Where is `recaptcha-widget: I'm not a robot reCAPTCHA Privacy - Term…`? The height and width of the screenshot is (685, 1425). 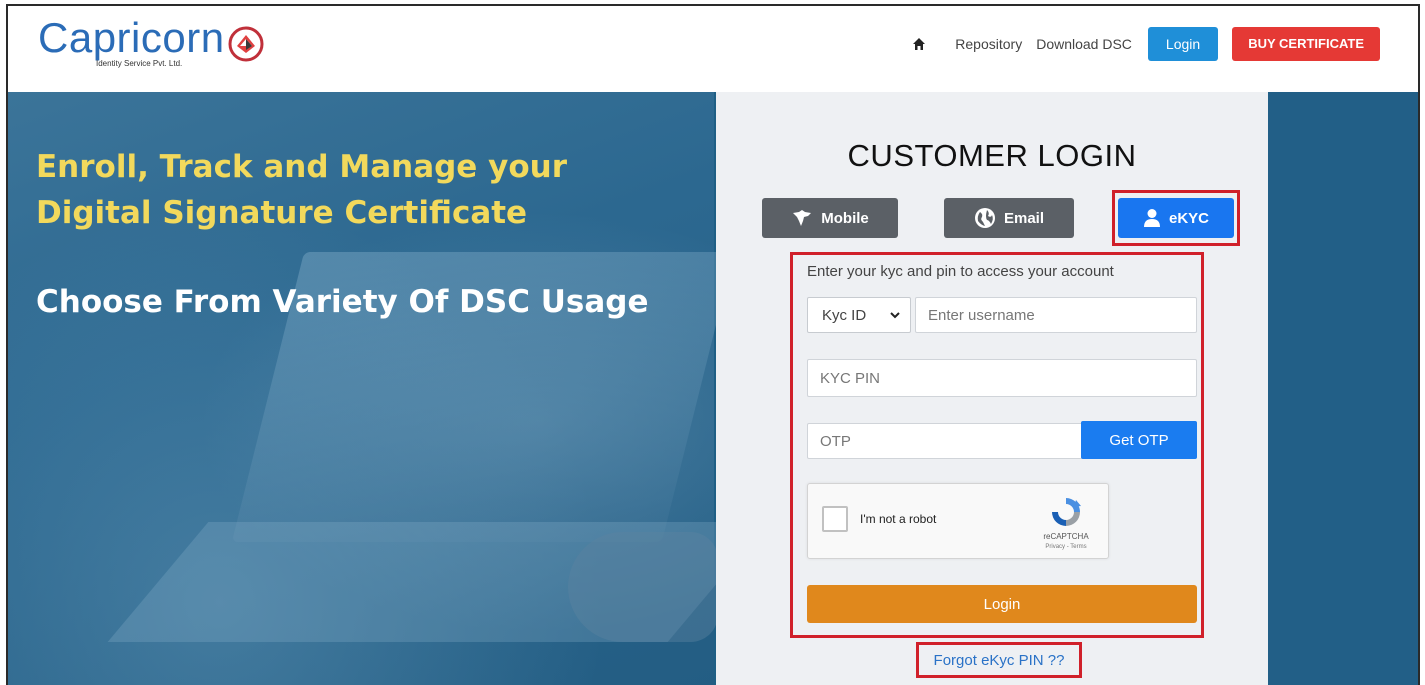 recaptcha-widget: I'm not a robot reCAPTCHA Privacy - Term… is located at coordinates (958, 521).